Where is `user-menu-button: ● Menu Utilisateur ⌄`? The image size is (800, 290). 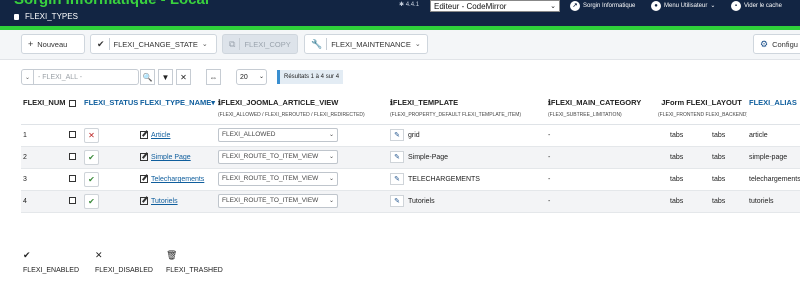 user-menu-button: ● Menu Utilisateur ⌄ is located at coordinates (683, 6).